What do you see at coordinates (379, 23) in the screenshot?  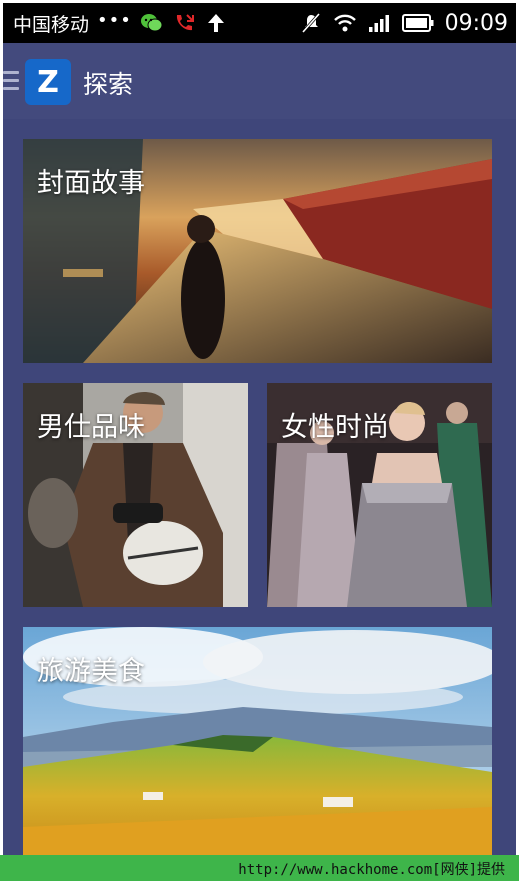 I see `signal-icon` at bounding box center [379, 23].